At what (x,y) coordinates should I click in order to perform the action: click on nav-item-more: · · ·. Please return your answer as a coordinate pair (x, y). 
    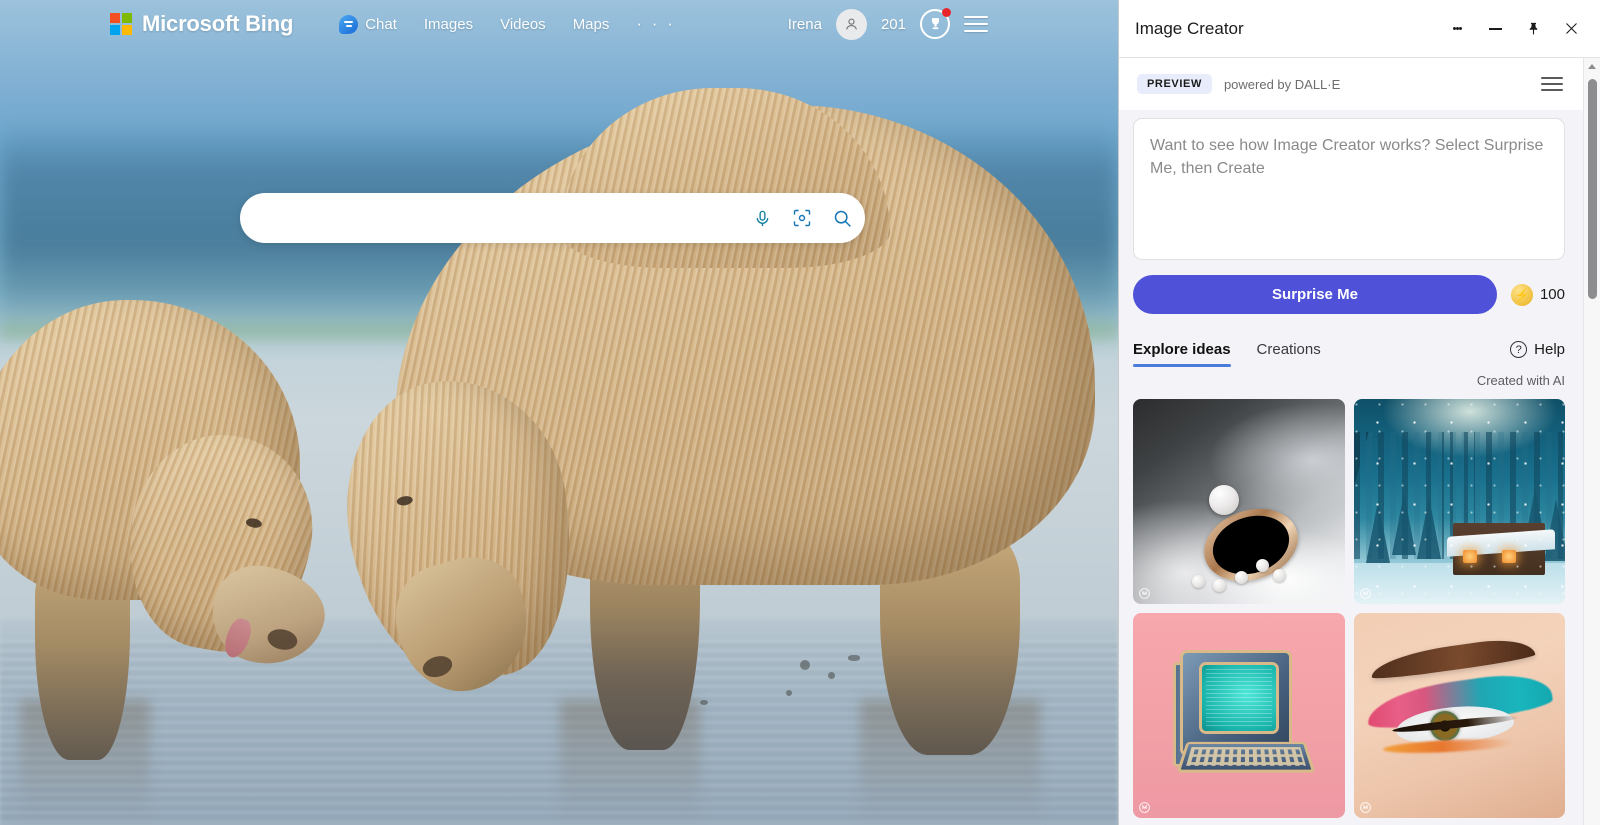
    Looking at the image, I should click on (655, 23).